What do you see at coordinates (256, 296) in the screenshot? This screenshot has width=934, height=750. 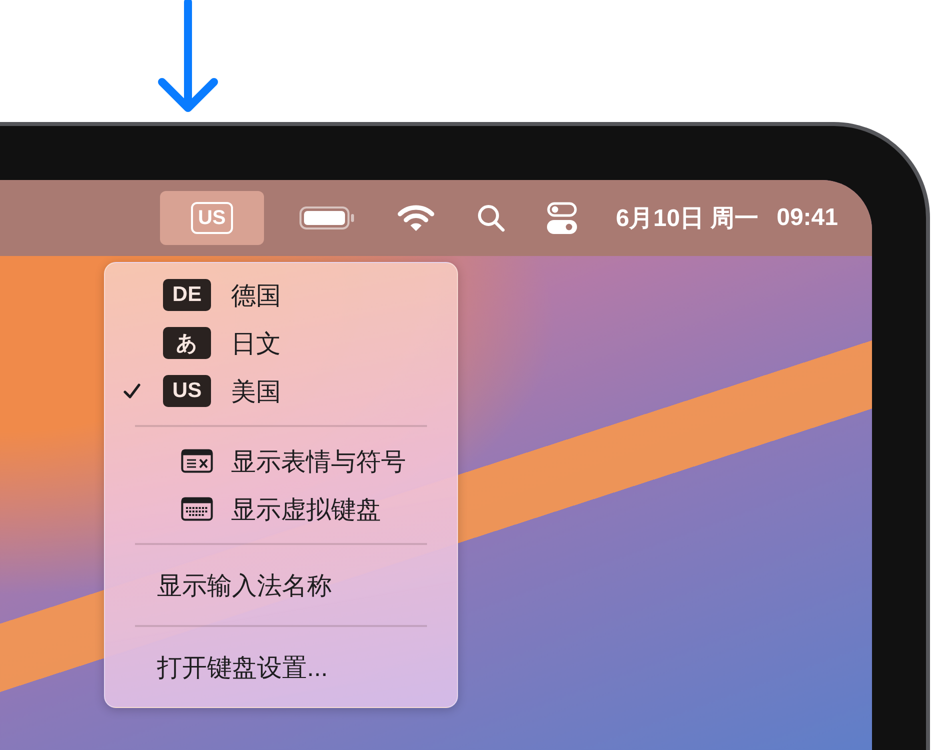 I see `menu-item-label: 德国` at bounding box center [256, 296].